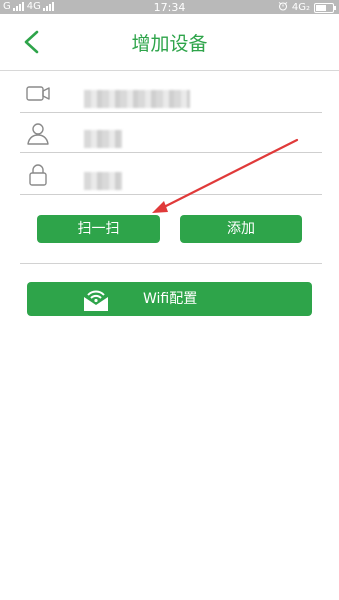 This screenshot has width=339, height=600. What do you see at coordinates (171, 263) in the screenshot?
I see `divider` at bounding box center [171, 263].